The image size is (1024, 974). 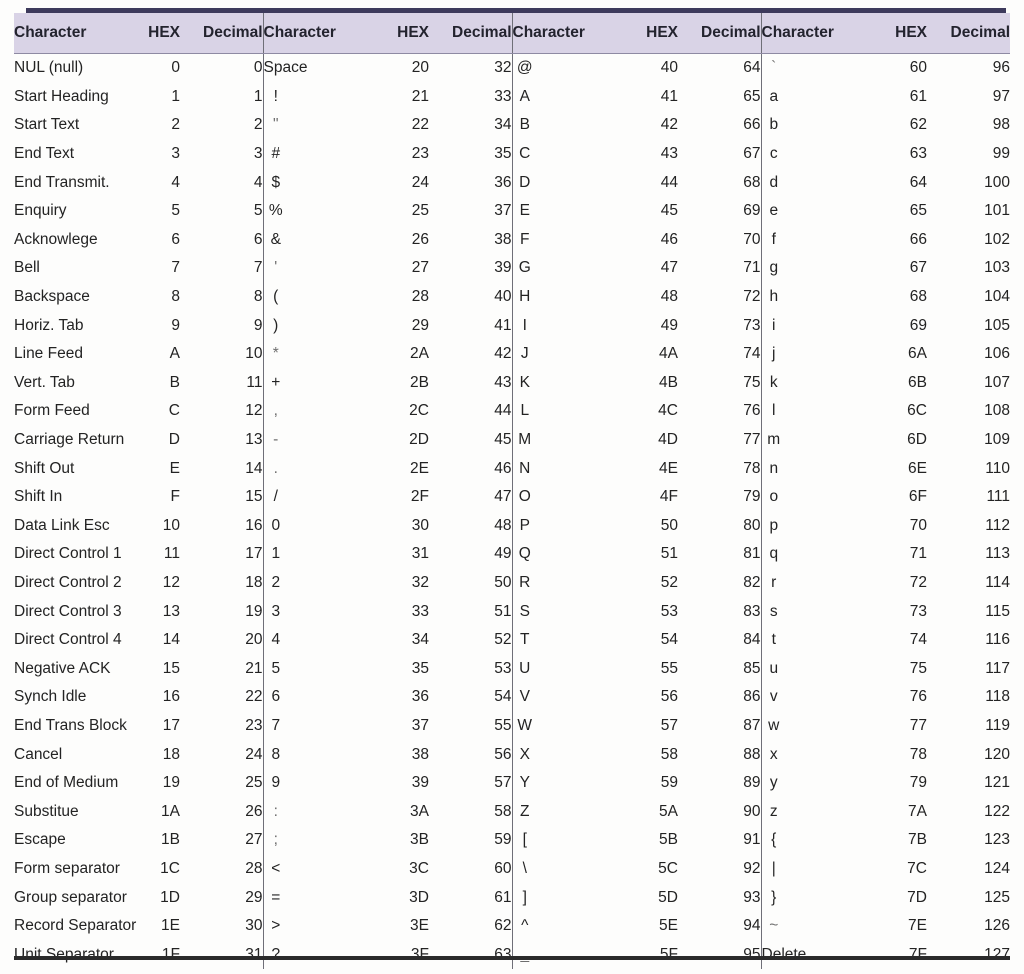 I want to click on cell-character: E, so click(x=553, y=211).